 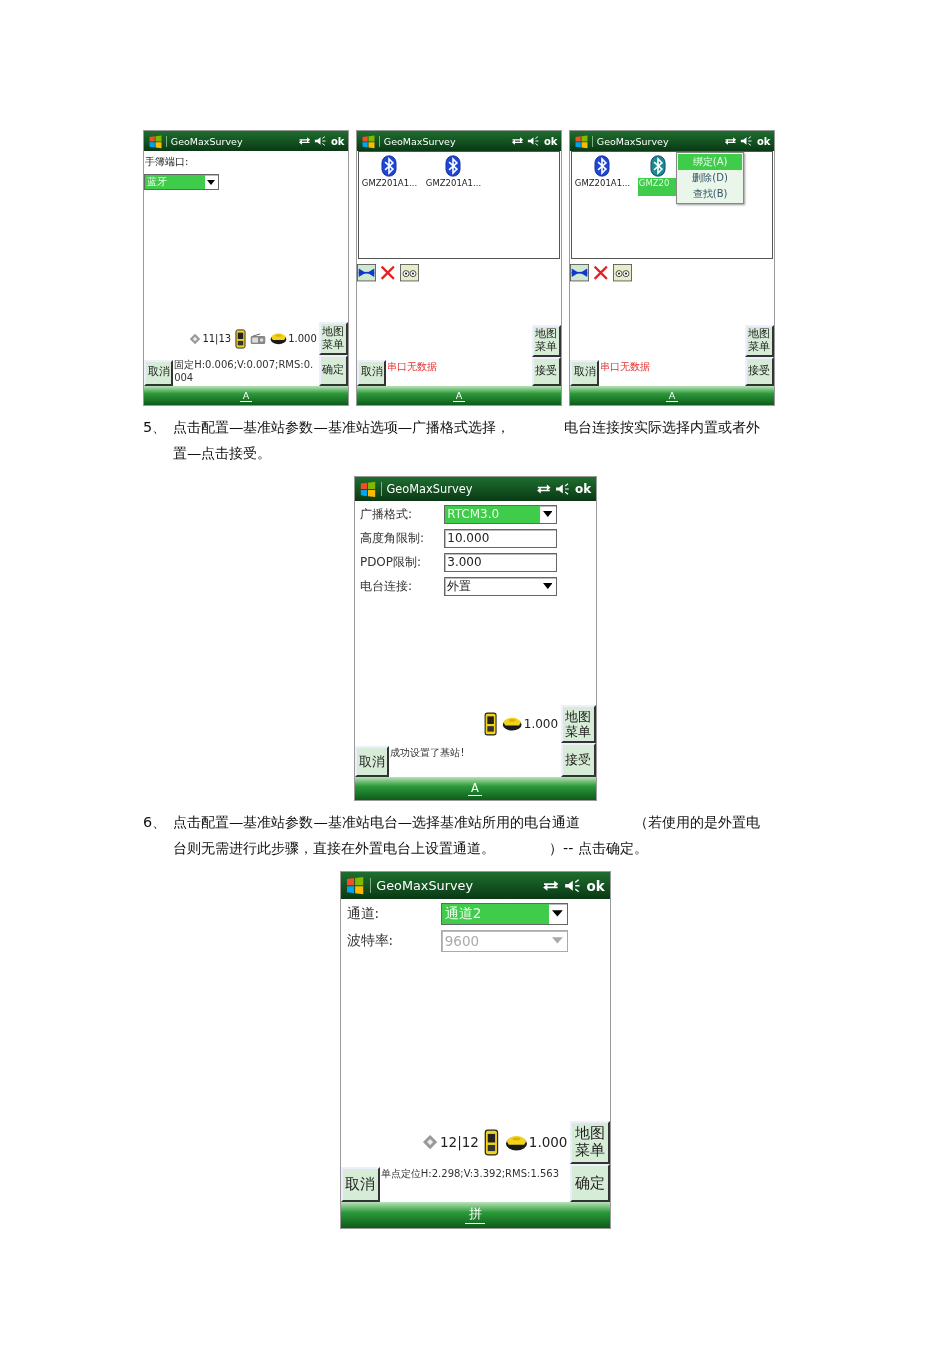 I want to click on status-message: 固定H:0.006;V:0.007;RMS:0.004, so click(x=244, y=371).